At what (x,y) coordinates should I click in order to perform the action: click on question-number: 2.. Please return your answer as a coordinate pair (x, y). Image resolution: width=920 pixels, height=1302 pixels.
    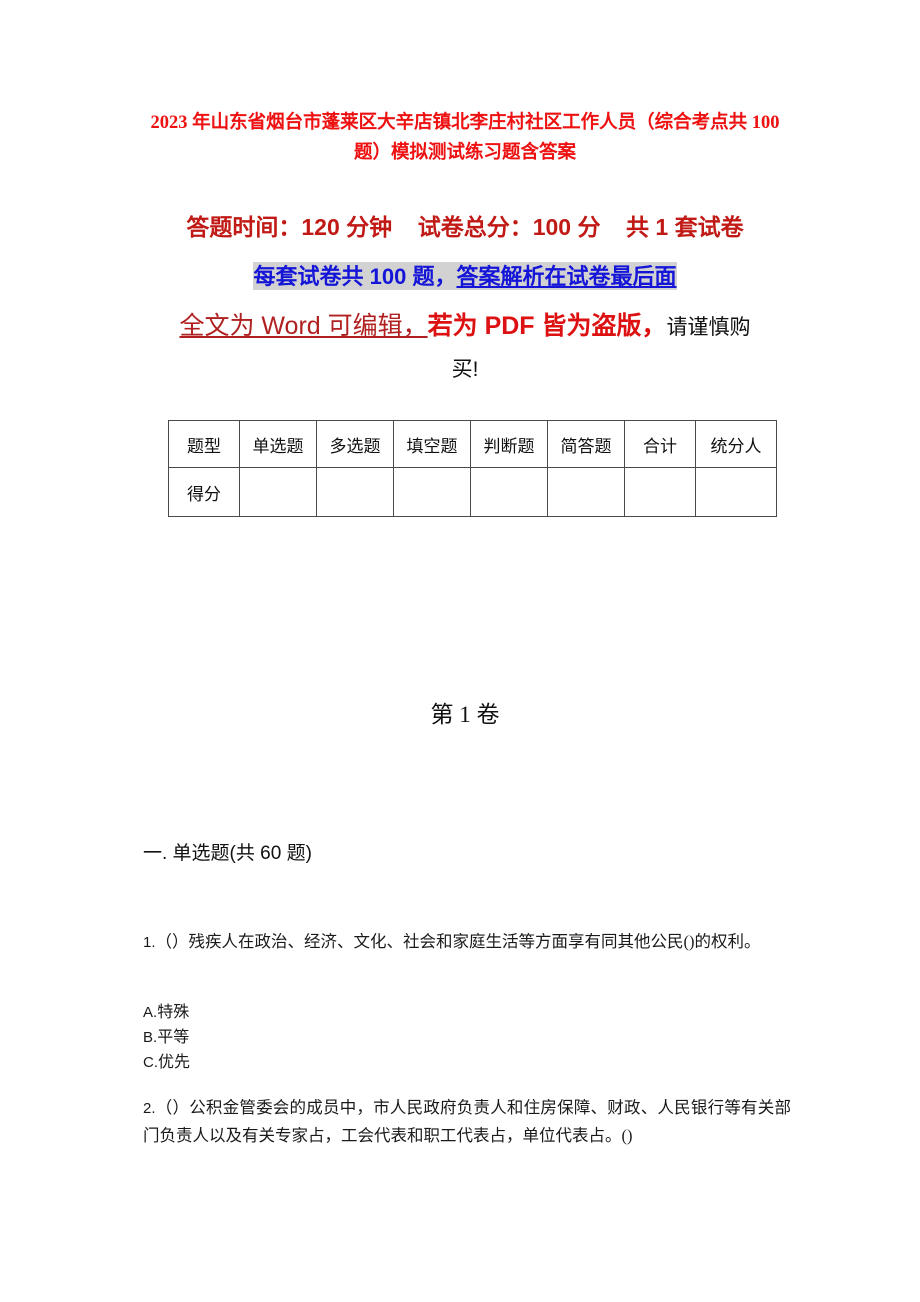
    Looking at the image, I should click on (149, 1108).